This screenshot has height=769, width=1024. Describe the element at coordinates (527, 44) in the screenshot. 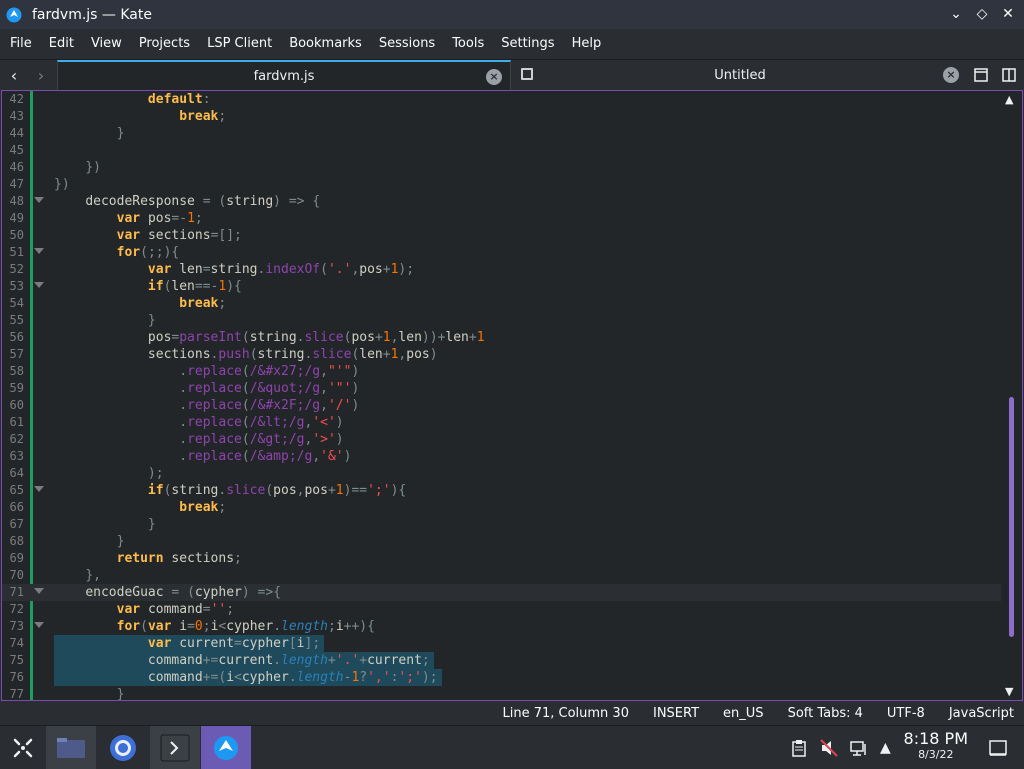

I see `menu-settings: Settings` at that location.